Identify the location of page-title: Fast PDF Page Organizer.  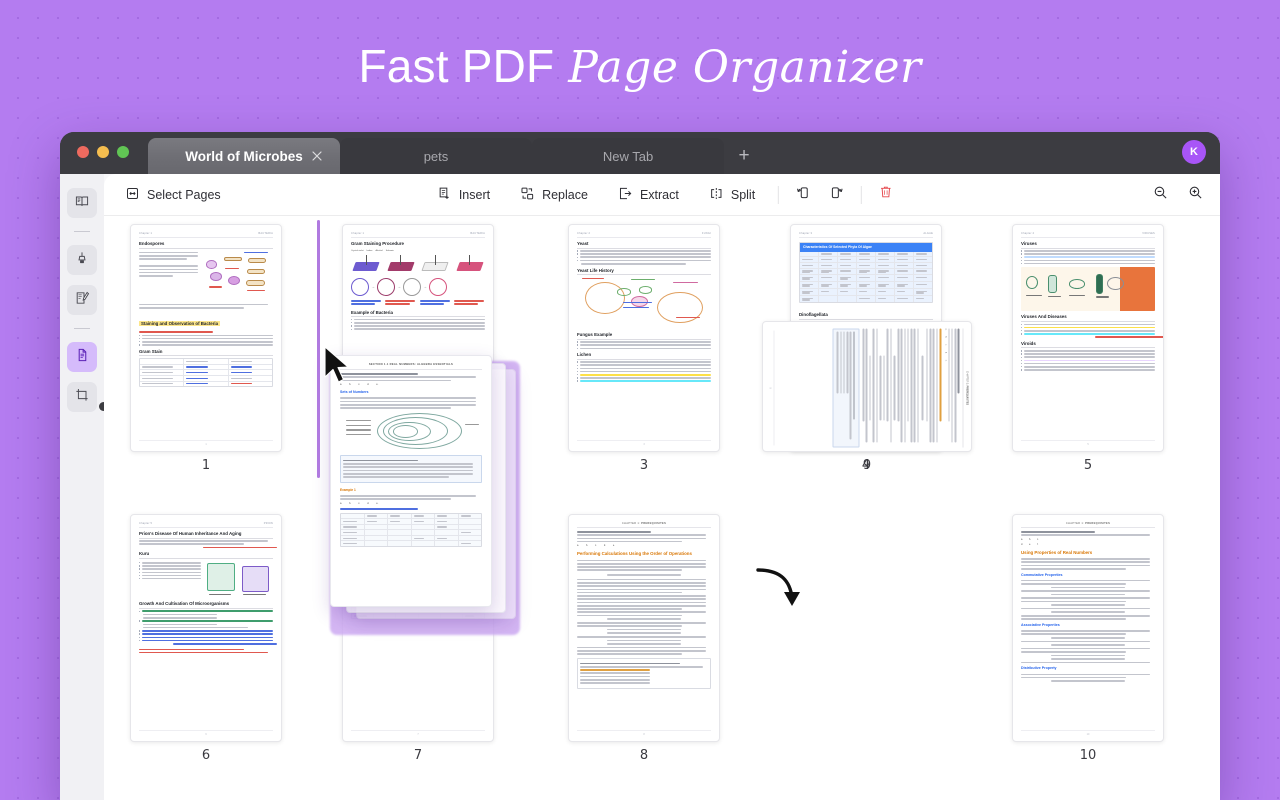
(639, 66).